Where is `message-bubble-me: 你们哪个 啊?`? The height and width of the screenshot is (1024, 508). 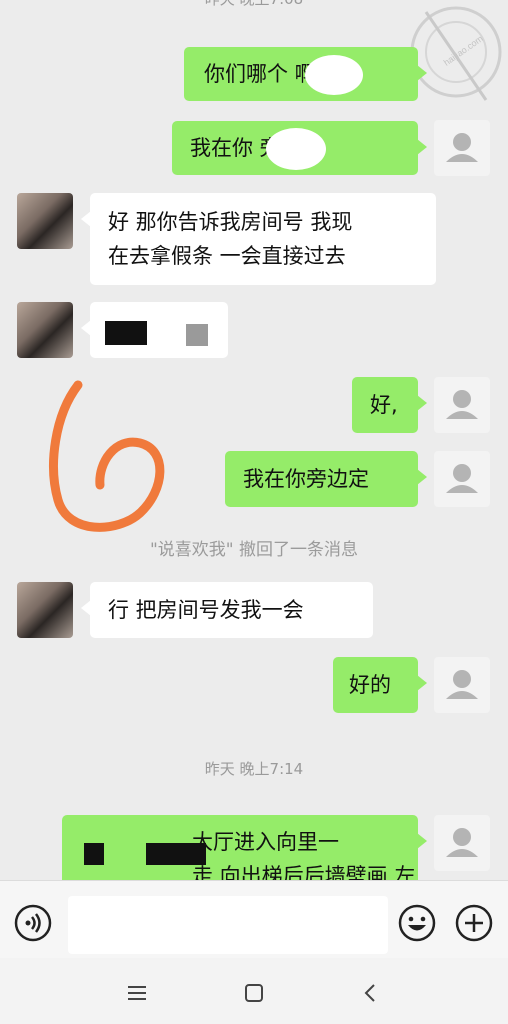 message-bubble-me: 你们哪个 啊? is located at coordinates (305, 74).